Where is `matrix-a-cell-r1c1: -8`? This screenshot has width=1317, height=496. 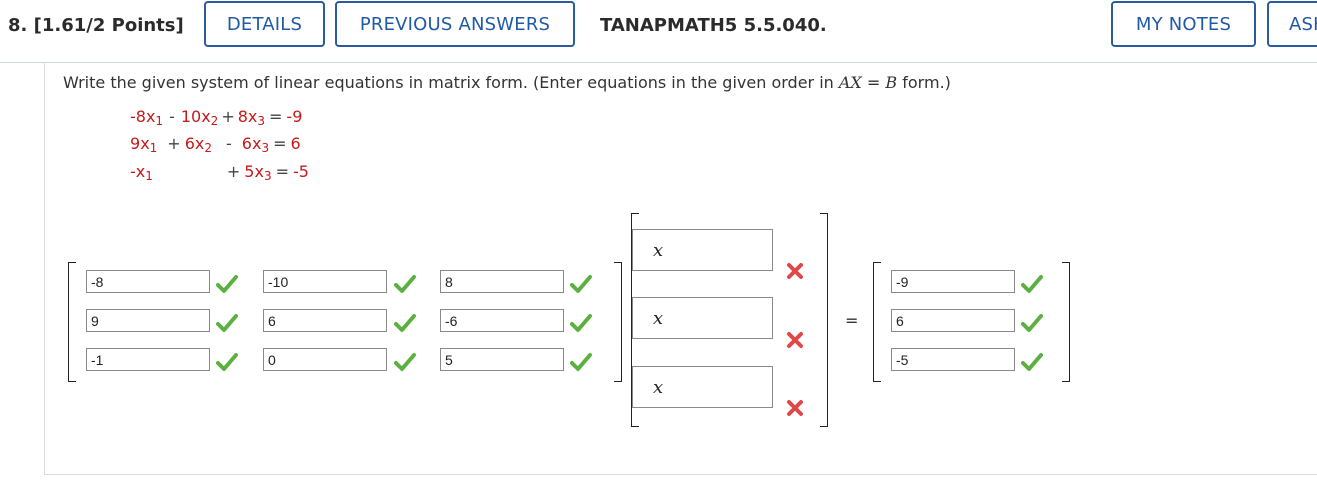
matrix-a-cell-r1c1: -8 is located at coordinates (148, 281).